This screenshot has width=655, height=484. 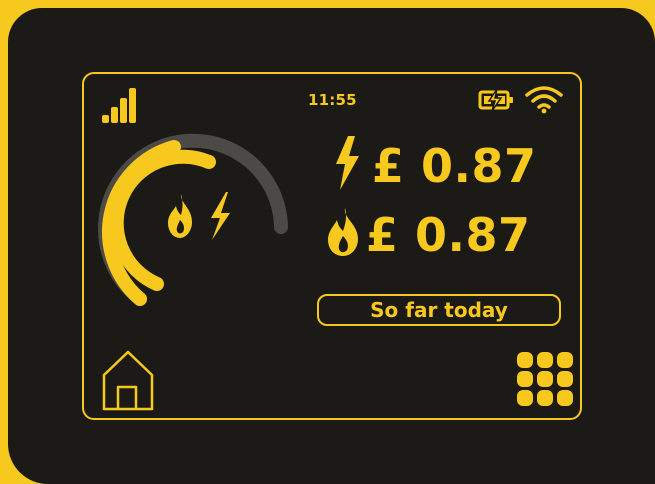 I want to click on gas-cost-value: £ 0.87, so click(x=448, y=235).